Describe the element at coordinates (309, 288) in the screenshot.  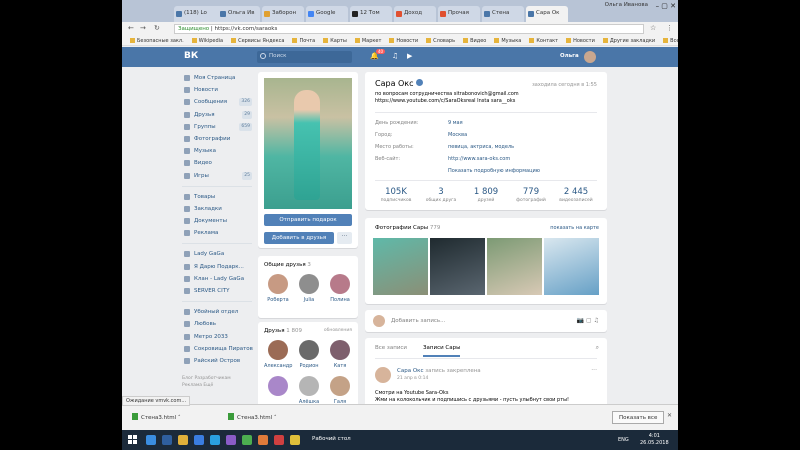
I see `mutual-friend: Julia` at that location.